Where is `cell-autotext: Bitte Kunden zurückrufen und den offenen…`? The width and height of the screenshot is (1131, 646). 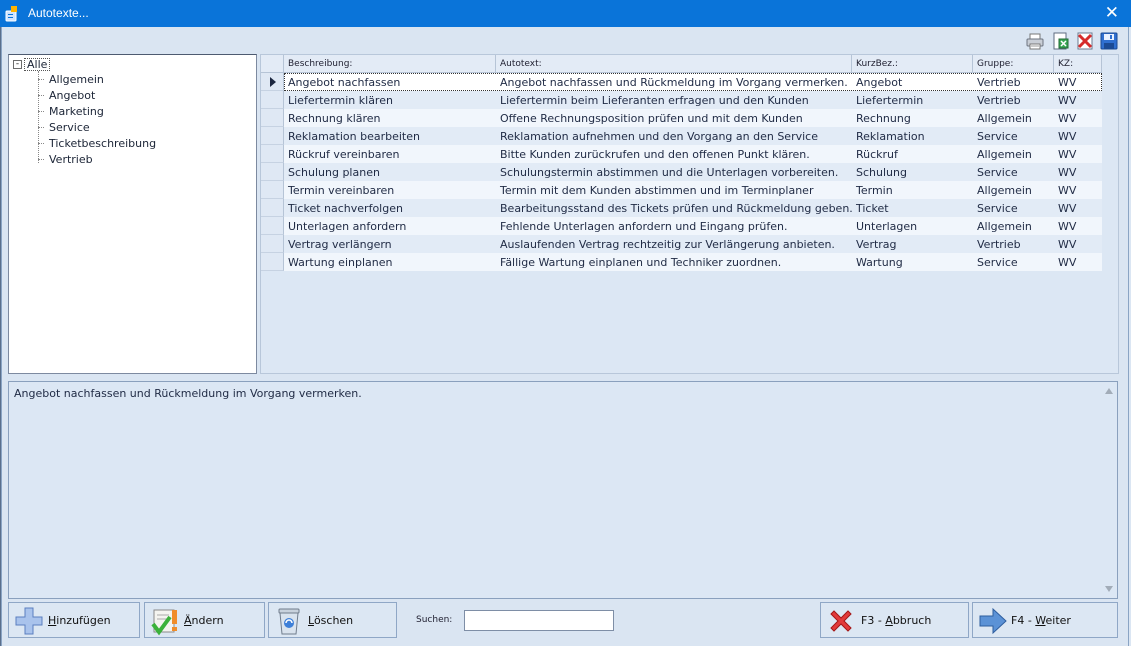
cell-autotext: Bitte Kunden zurückrufen und den offenen… is located at coordinates (674, 154).